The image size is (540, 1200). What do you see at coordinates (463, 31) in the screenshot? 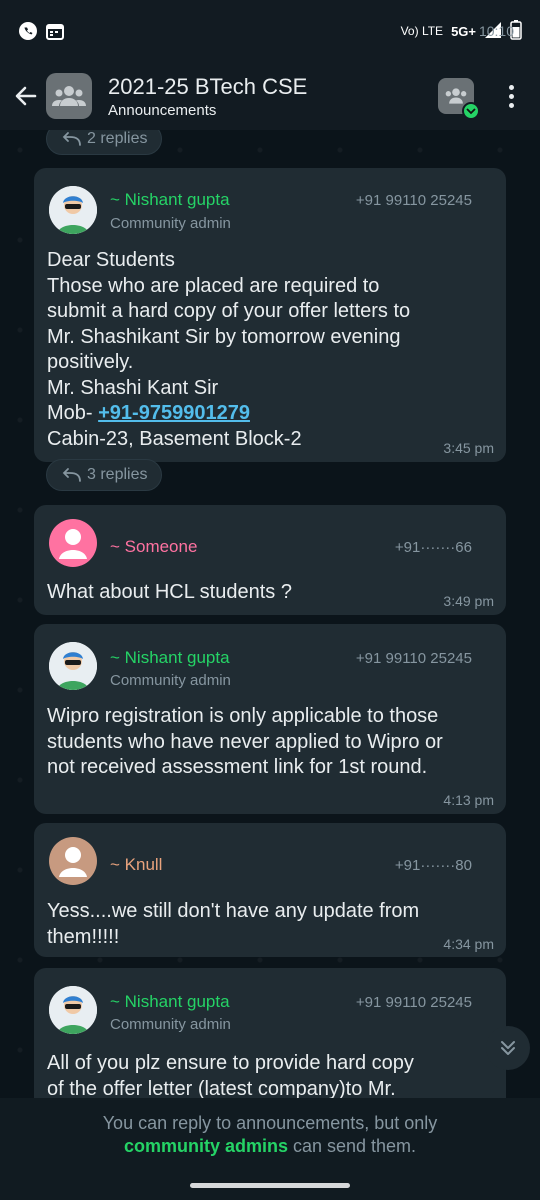
I see `signal-type: 5G+` at bounding box center [463, 31].